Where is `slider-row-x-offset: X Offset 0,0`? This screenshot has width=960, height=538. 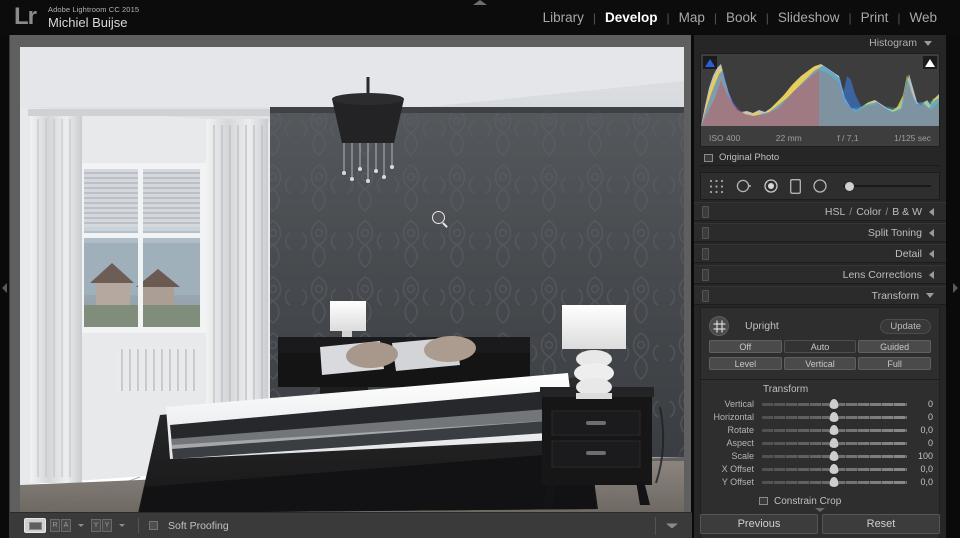
slider-row-x-offset: X Offset 0,0 is located at coordinates (820, 468).